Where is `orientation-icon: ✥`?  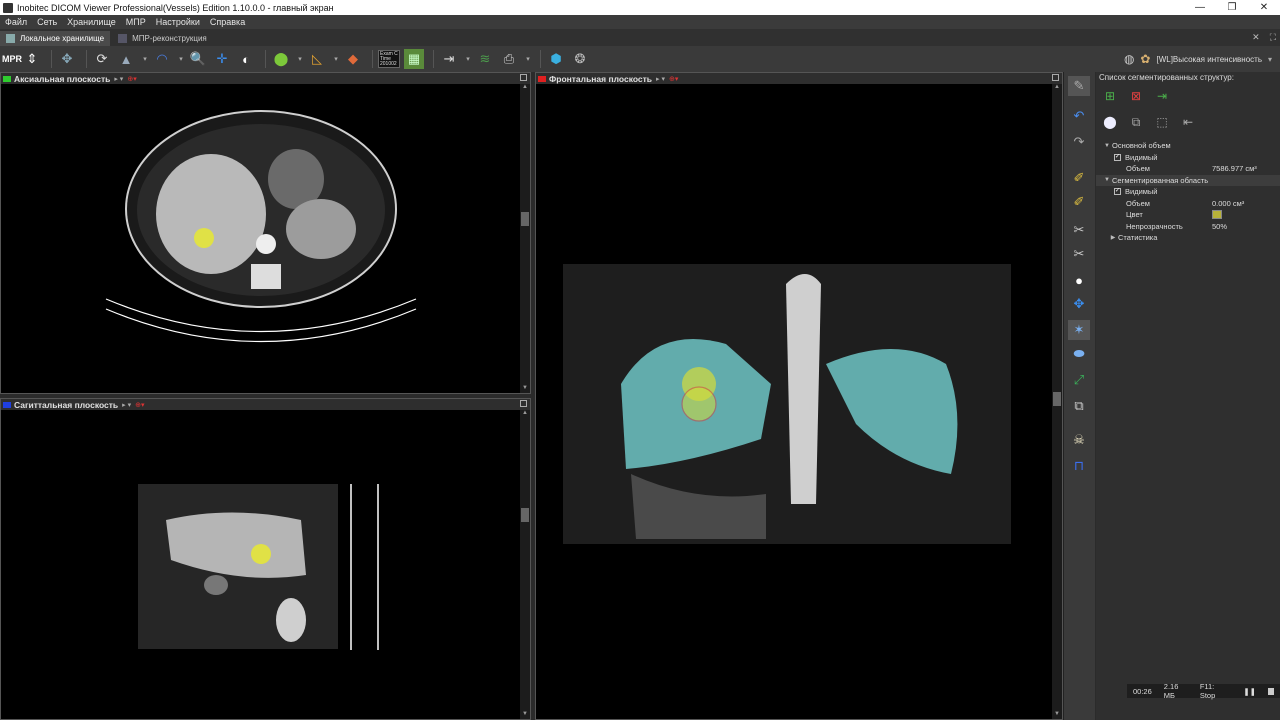
orientation-icon: ✥ is located at coordinates (67, 59).